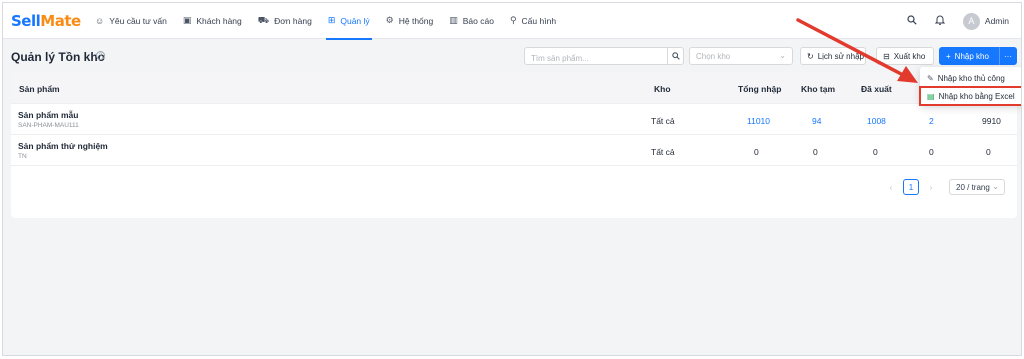  What do you see at coordinates (931, 96) in the screenshot?
I see `excel-file-icon: ▤` at bounding box center [931, 96].